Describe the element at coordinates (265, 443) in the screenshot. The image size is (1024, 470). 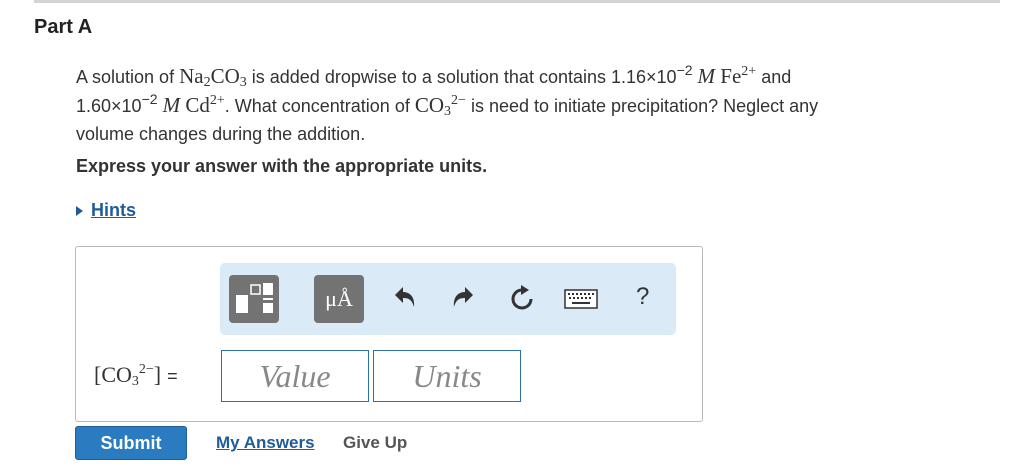
I see `my-answers-link: My Answers` at that location.